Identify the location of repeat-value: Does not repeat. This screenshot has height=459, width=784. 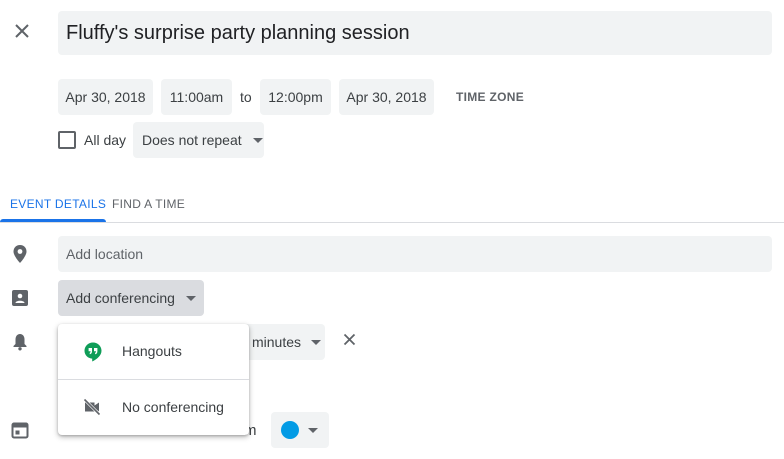
(192, 140).